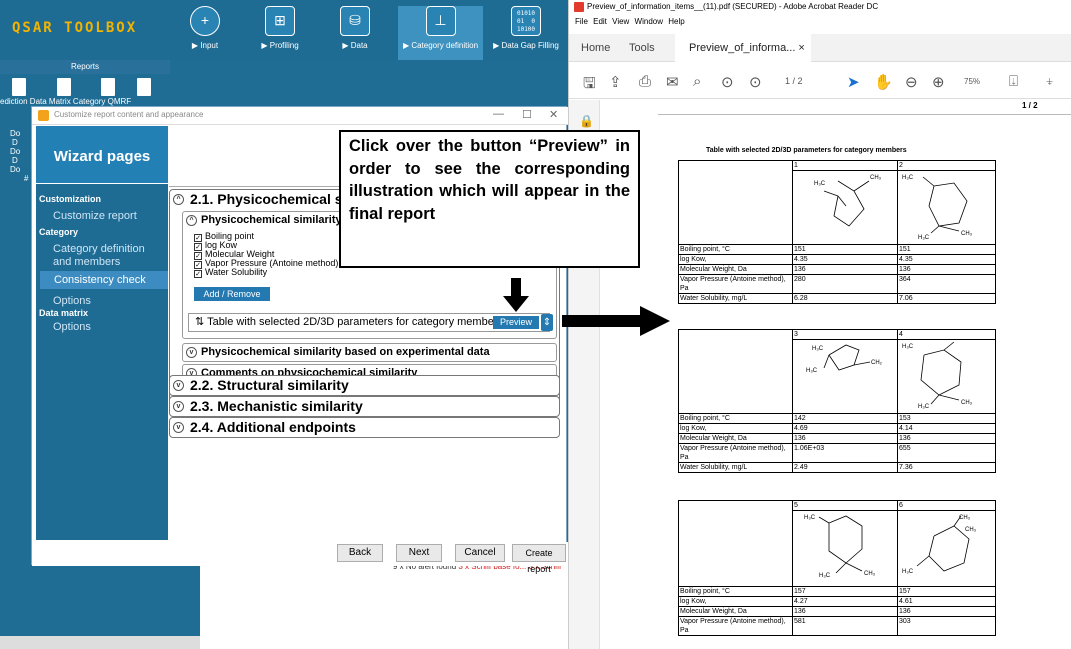  Describe the element at coordinates (19, 178) in the screenshot. I see `tree-item: #` at that location.